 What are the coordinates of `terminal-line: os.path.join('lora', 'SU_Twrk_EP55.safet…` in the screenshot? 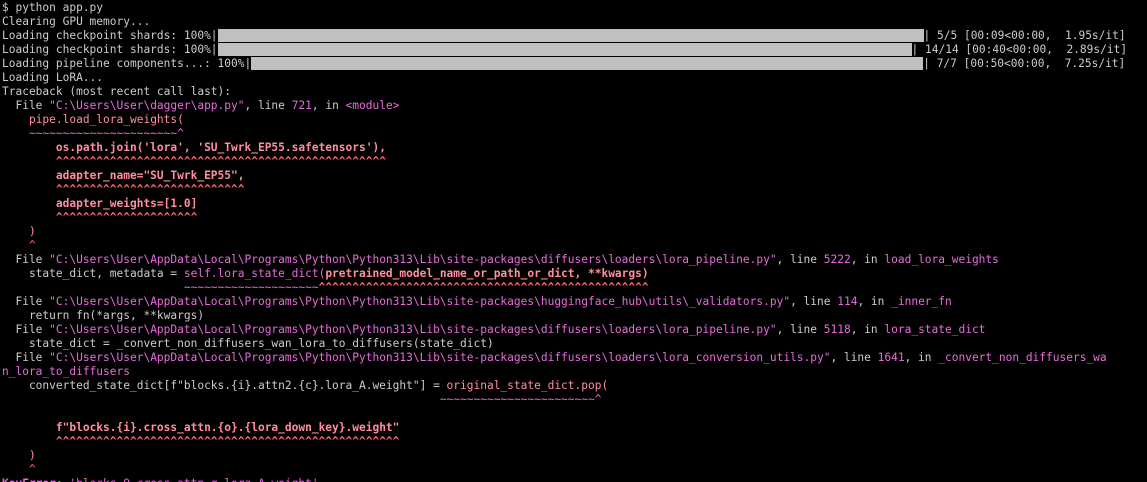 It's located at (574, 148).